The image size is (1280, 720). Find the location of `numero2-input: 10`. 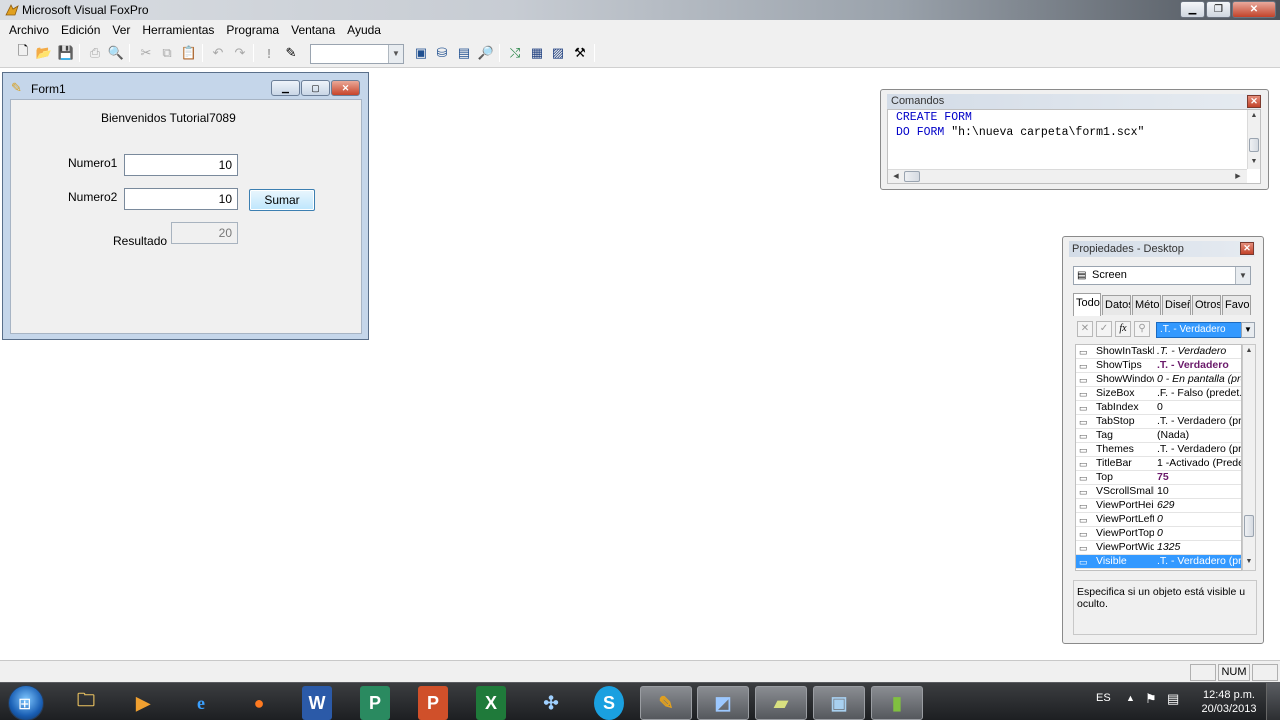

numero2-input: 10 is located at coordinates (181, 199).